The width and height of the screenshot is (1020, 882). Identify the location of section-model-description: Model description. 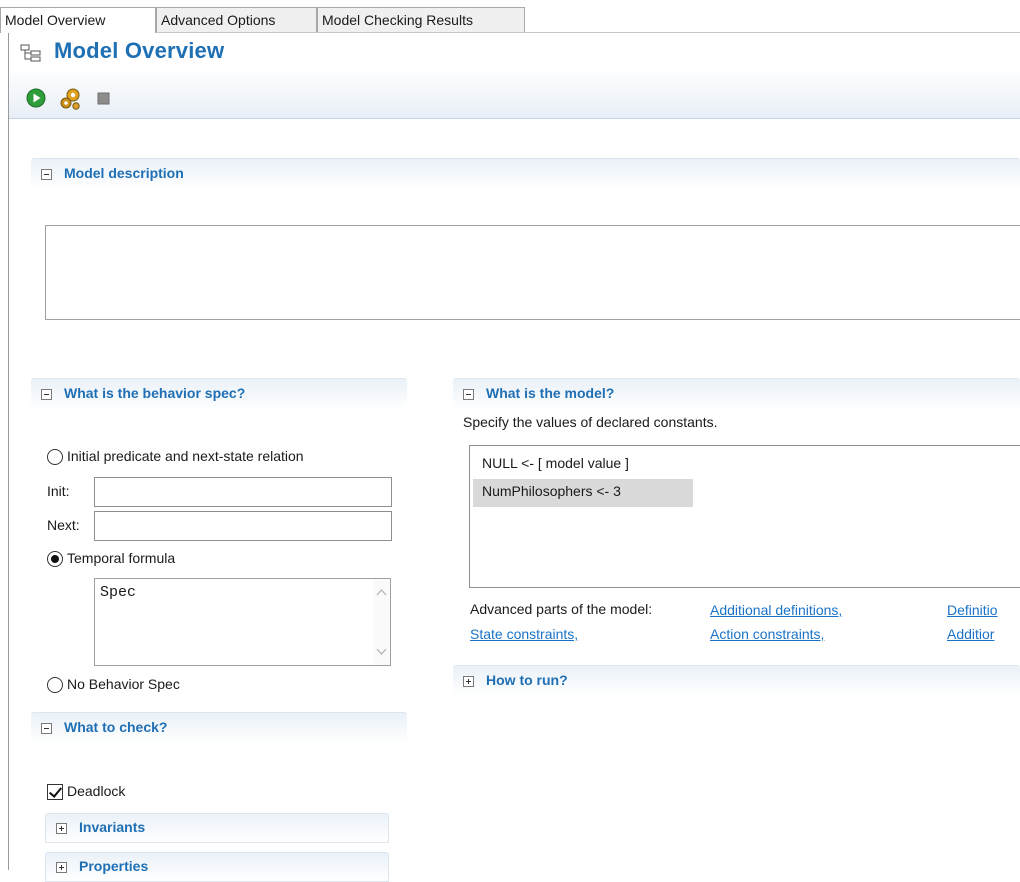
(525, 174).